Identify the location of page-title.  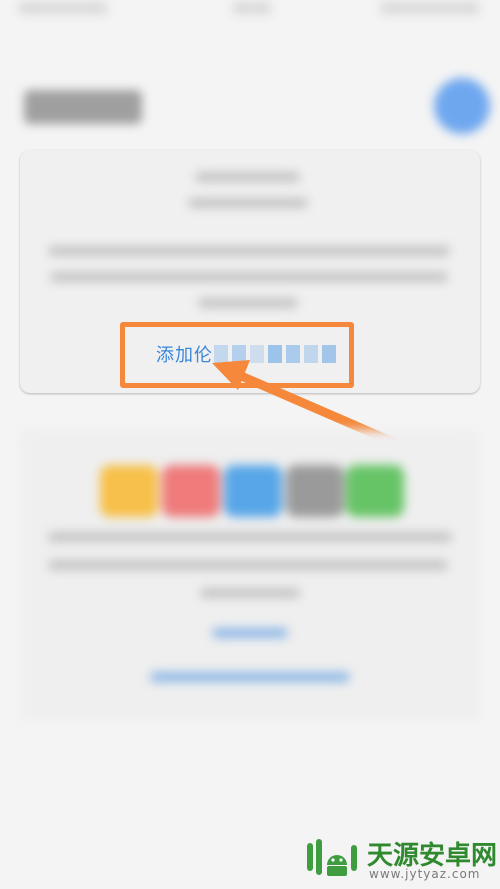
(83, 107).